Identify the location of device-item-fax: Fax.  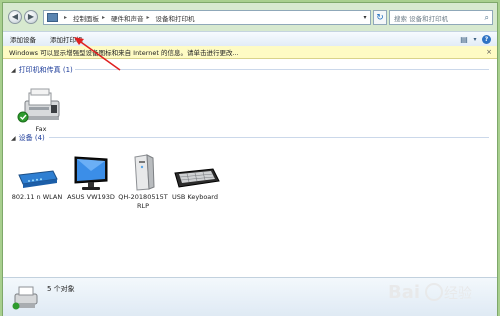
(41, 109).